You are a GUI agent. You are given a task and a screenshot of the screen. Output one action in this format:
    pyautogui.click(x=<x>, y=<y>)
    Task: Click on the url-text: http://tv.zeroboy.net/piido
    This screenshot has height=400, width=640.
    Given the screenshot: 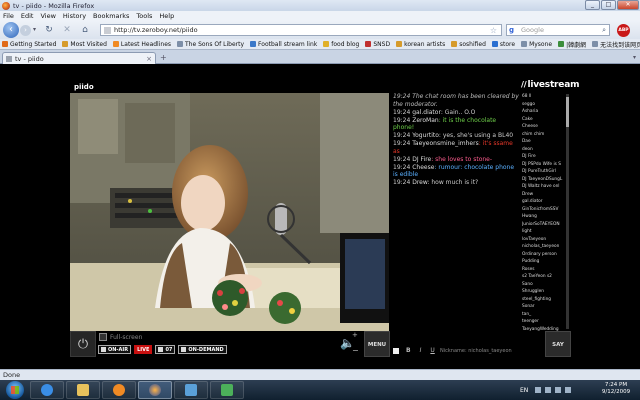 What is the action you would take?
    pyautogui.click(x=156, y=30)
    